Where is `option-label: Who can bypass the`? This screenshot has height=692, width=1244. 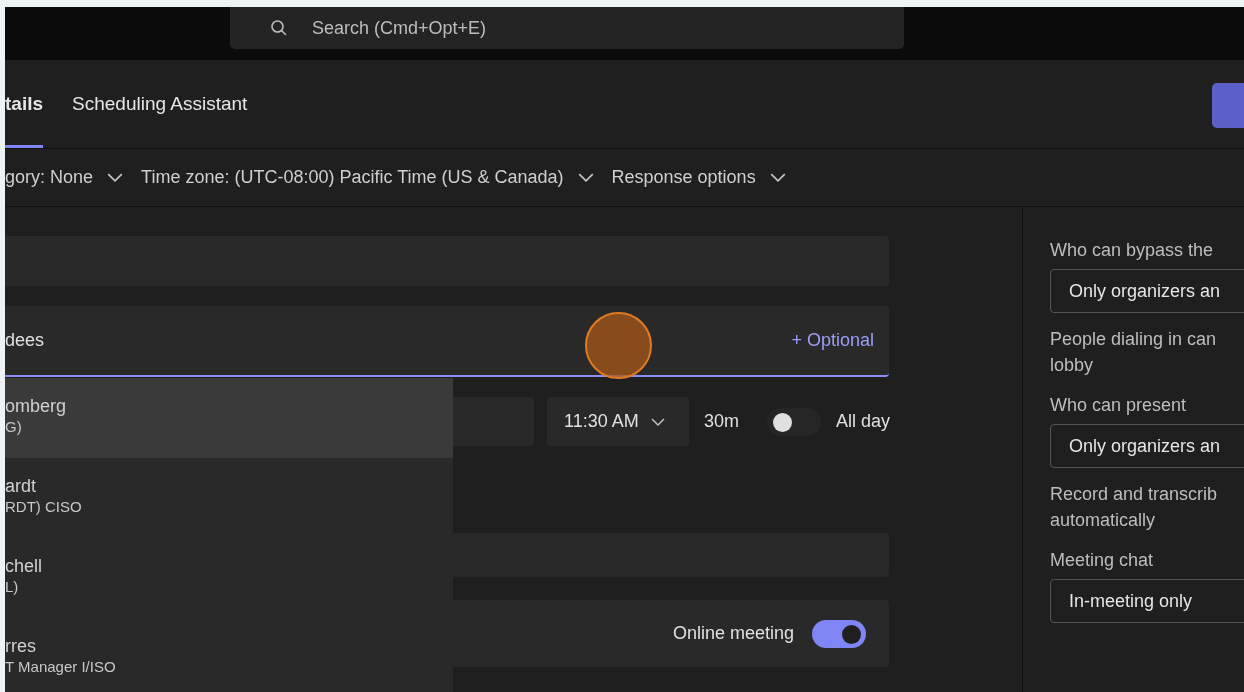
option-label: Who can bypass the is located at coordinates (1132, 250).